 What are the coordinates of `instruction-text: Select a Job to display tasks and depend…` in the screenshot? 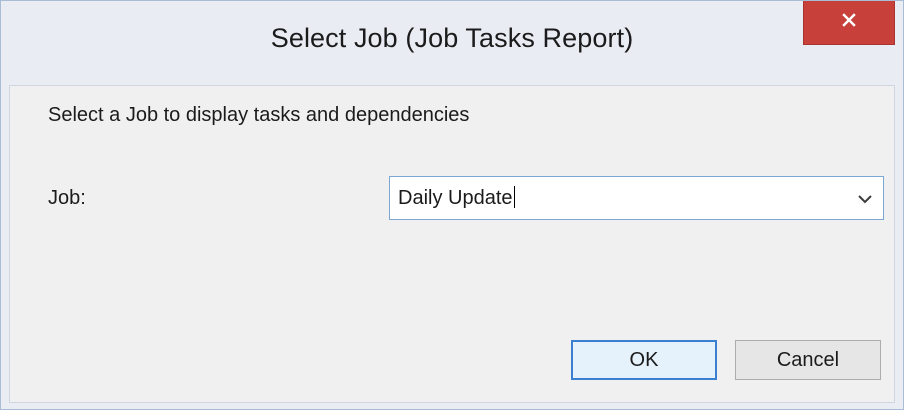 It's located at (259, 115).